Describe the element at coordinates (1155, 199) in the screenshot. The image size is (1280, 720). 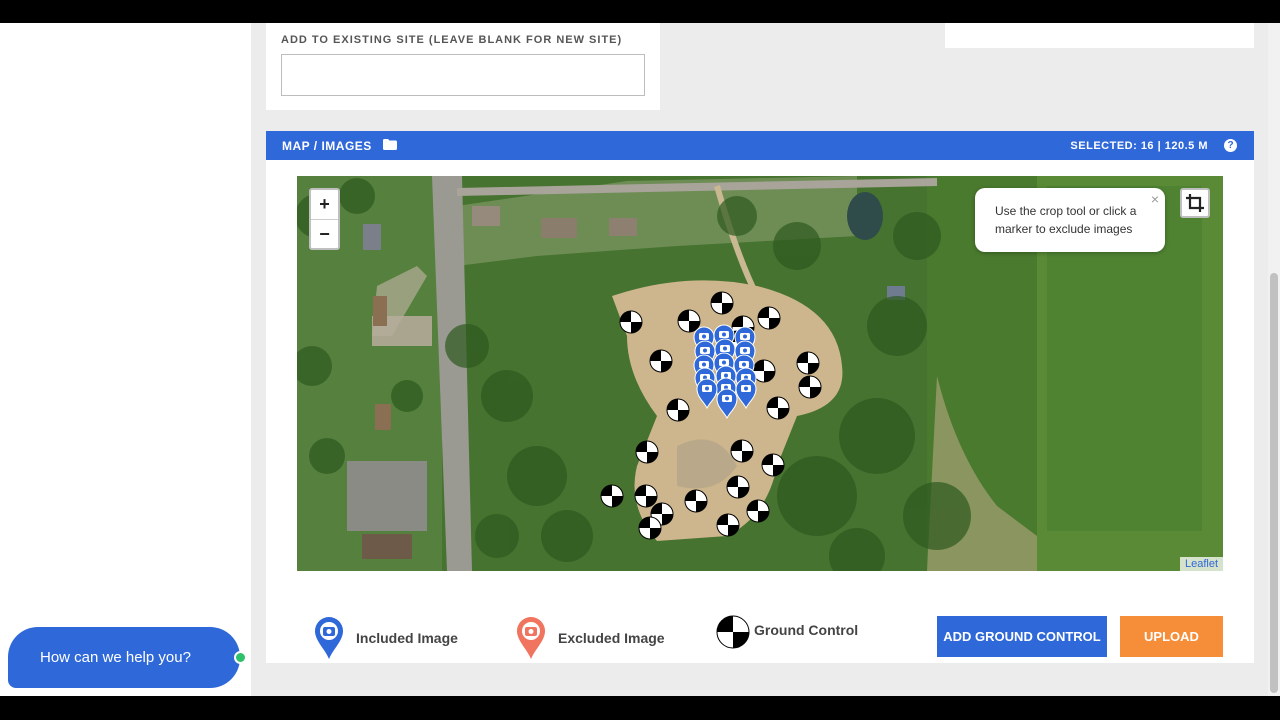
I see `close-icon: ×` at that location.